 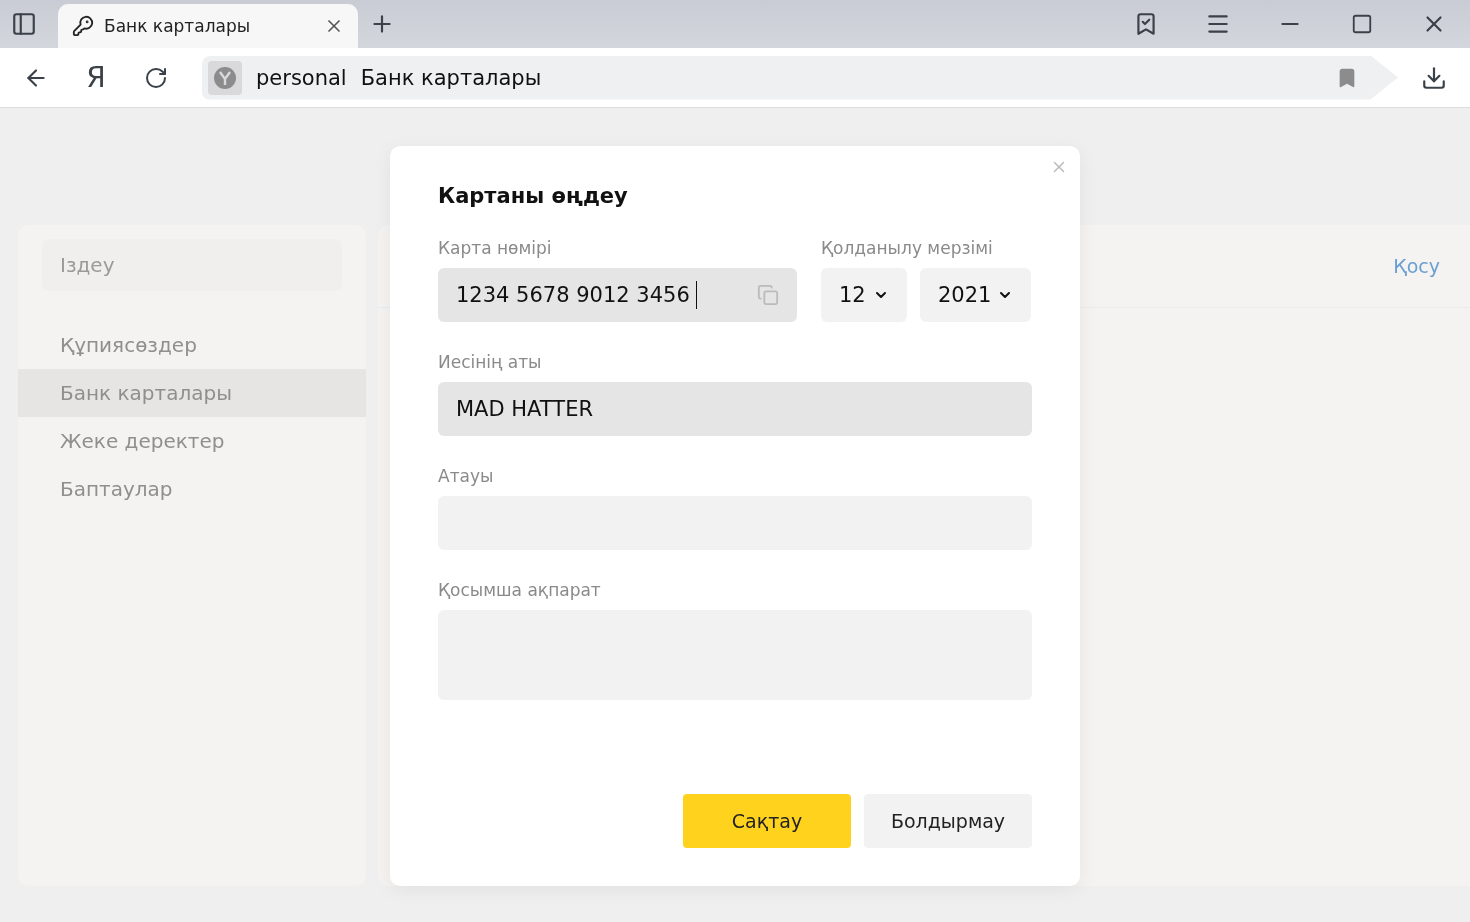 I want to click on field-label: Атауы, so click(x=466, y=476).